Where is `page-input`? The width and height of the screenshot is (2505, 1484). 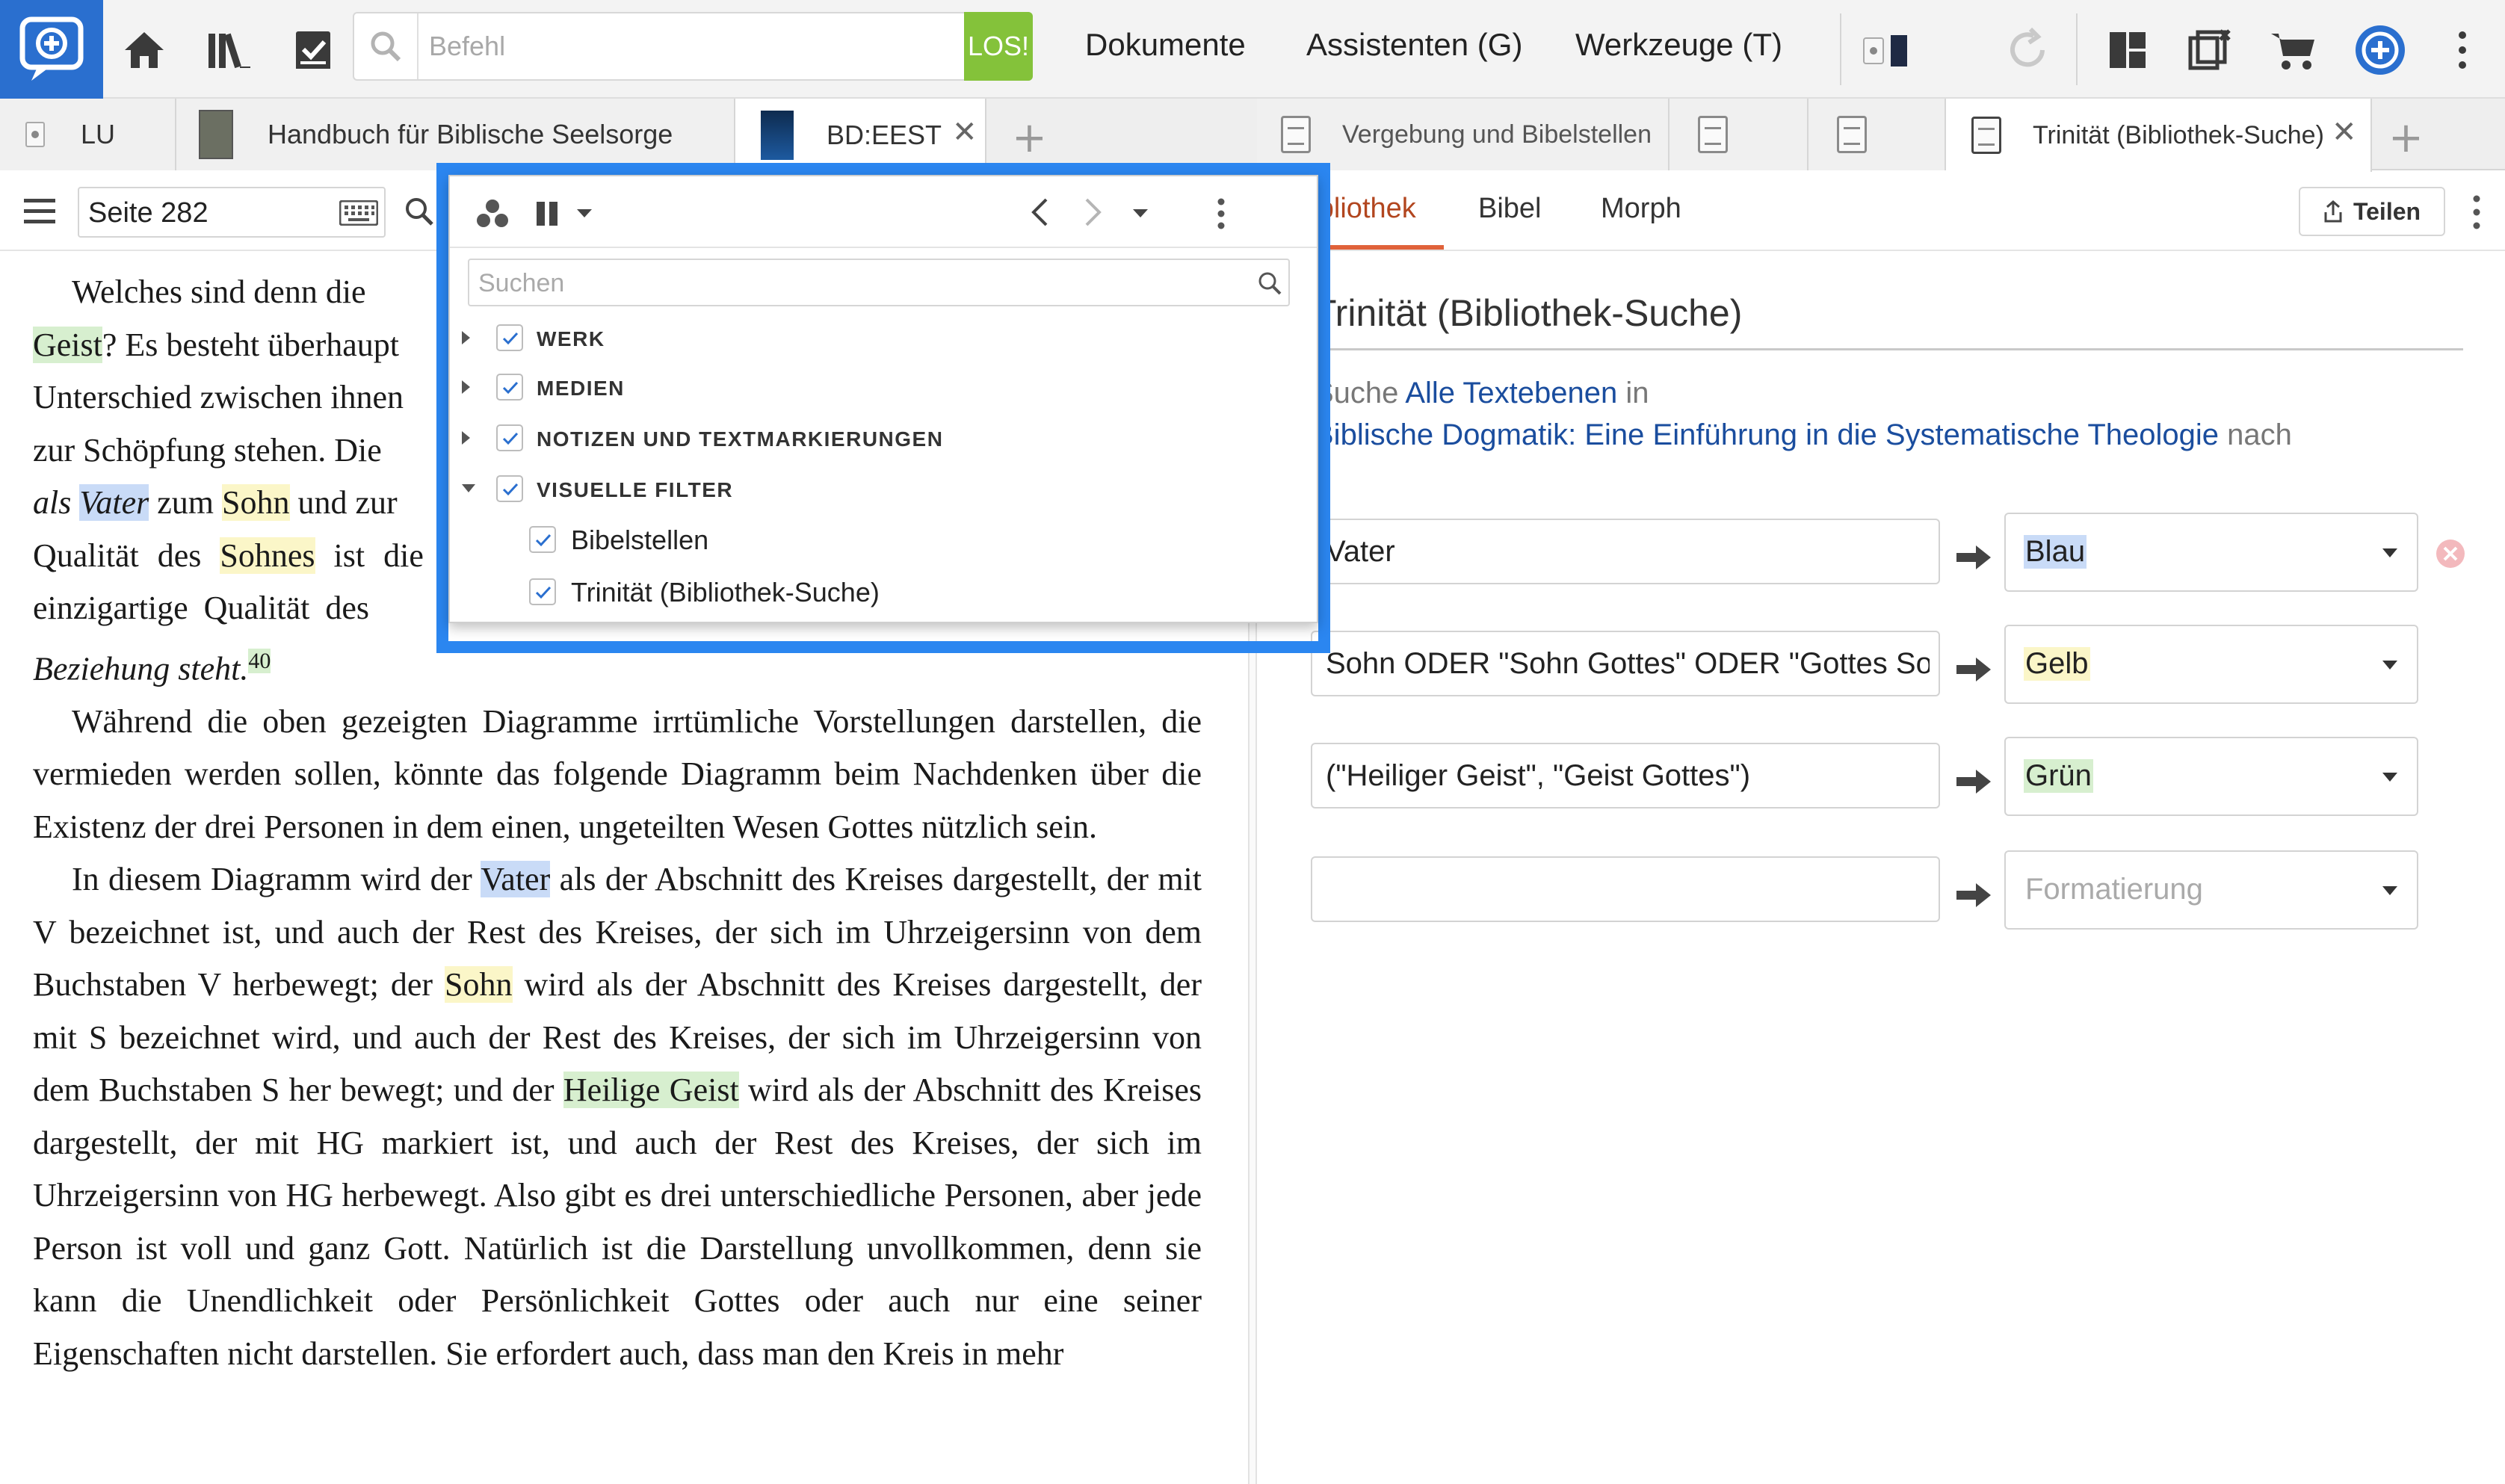
page-input is located at coordinates (200, 213).